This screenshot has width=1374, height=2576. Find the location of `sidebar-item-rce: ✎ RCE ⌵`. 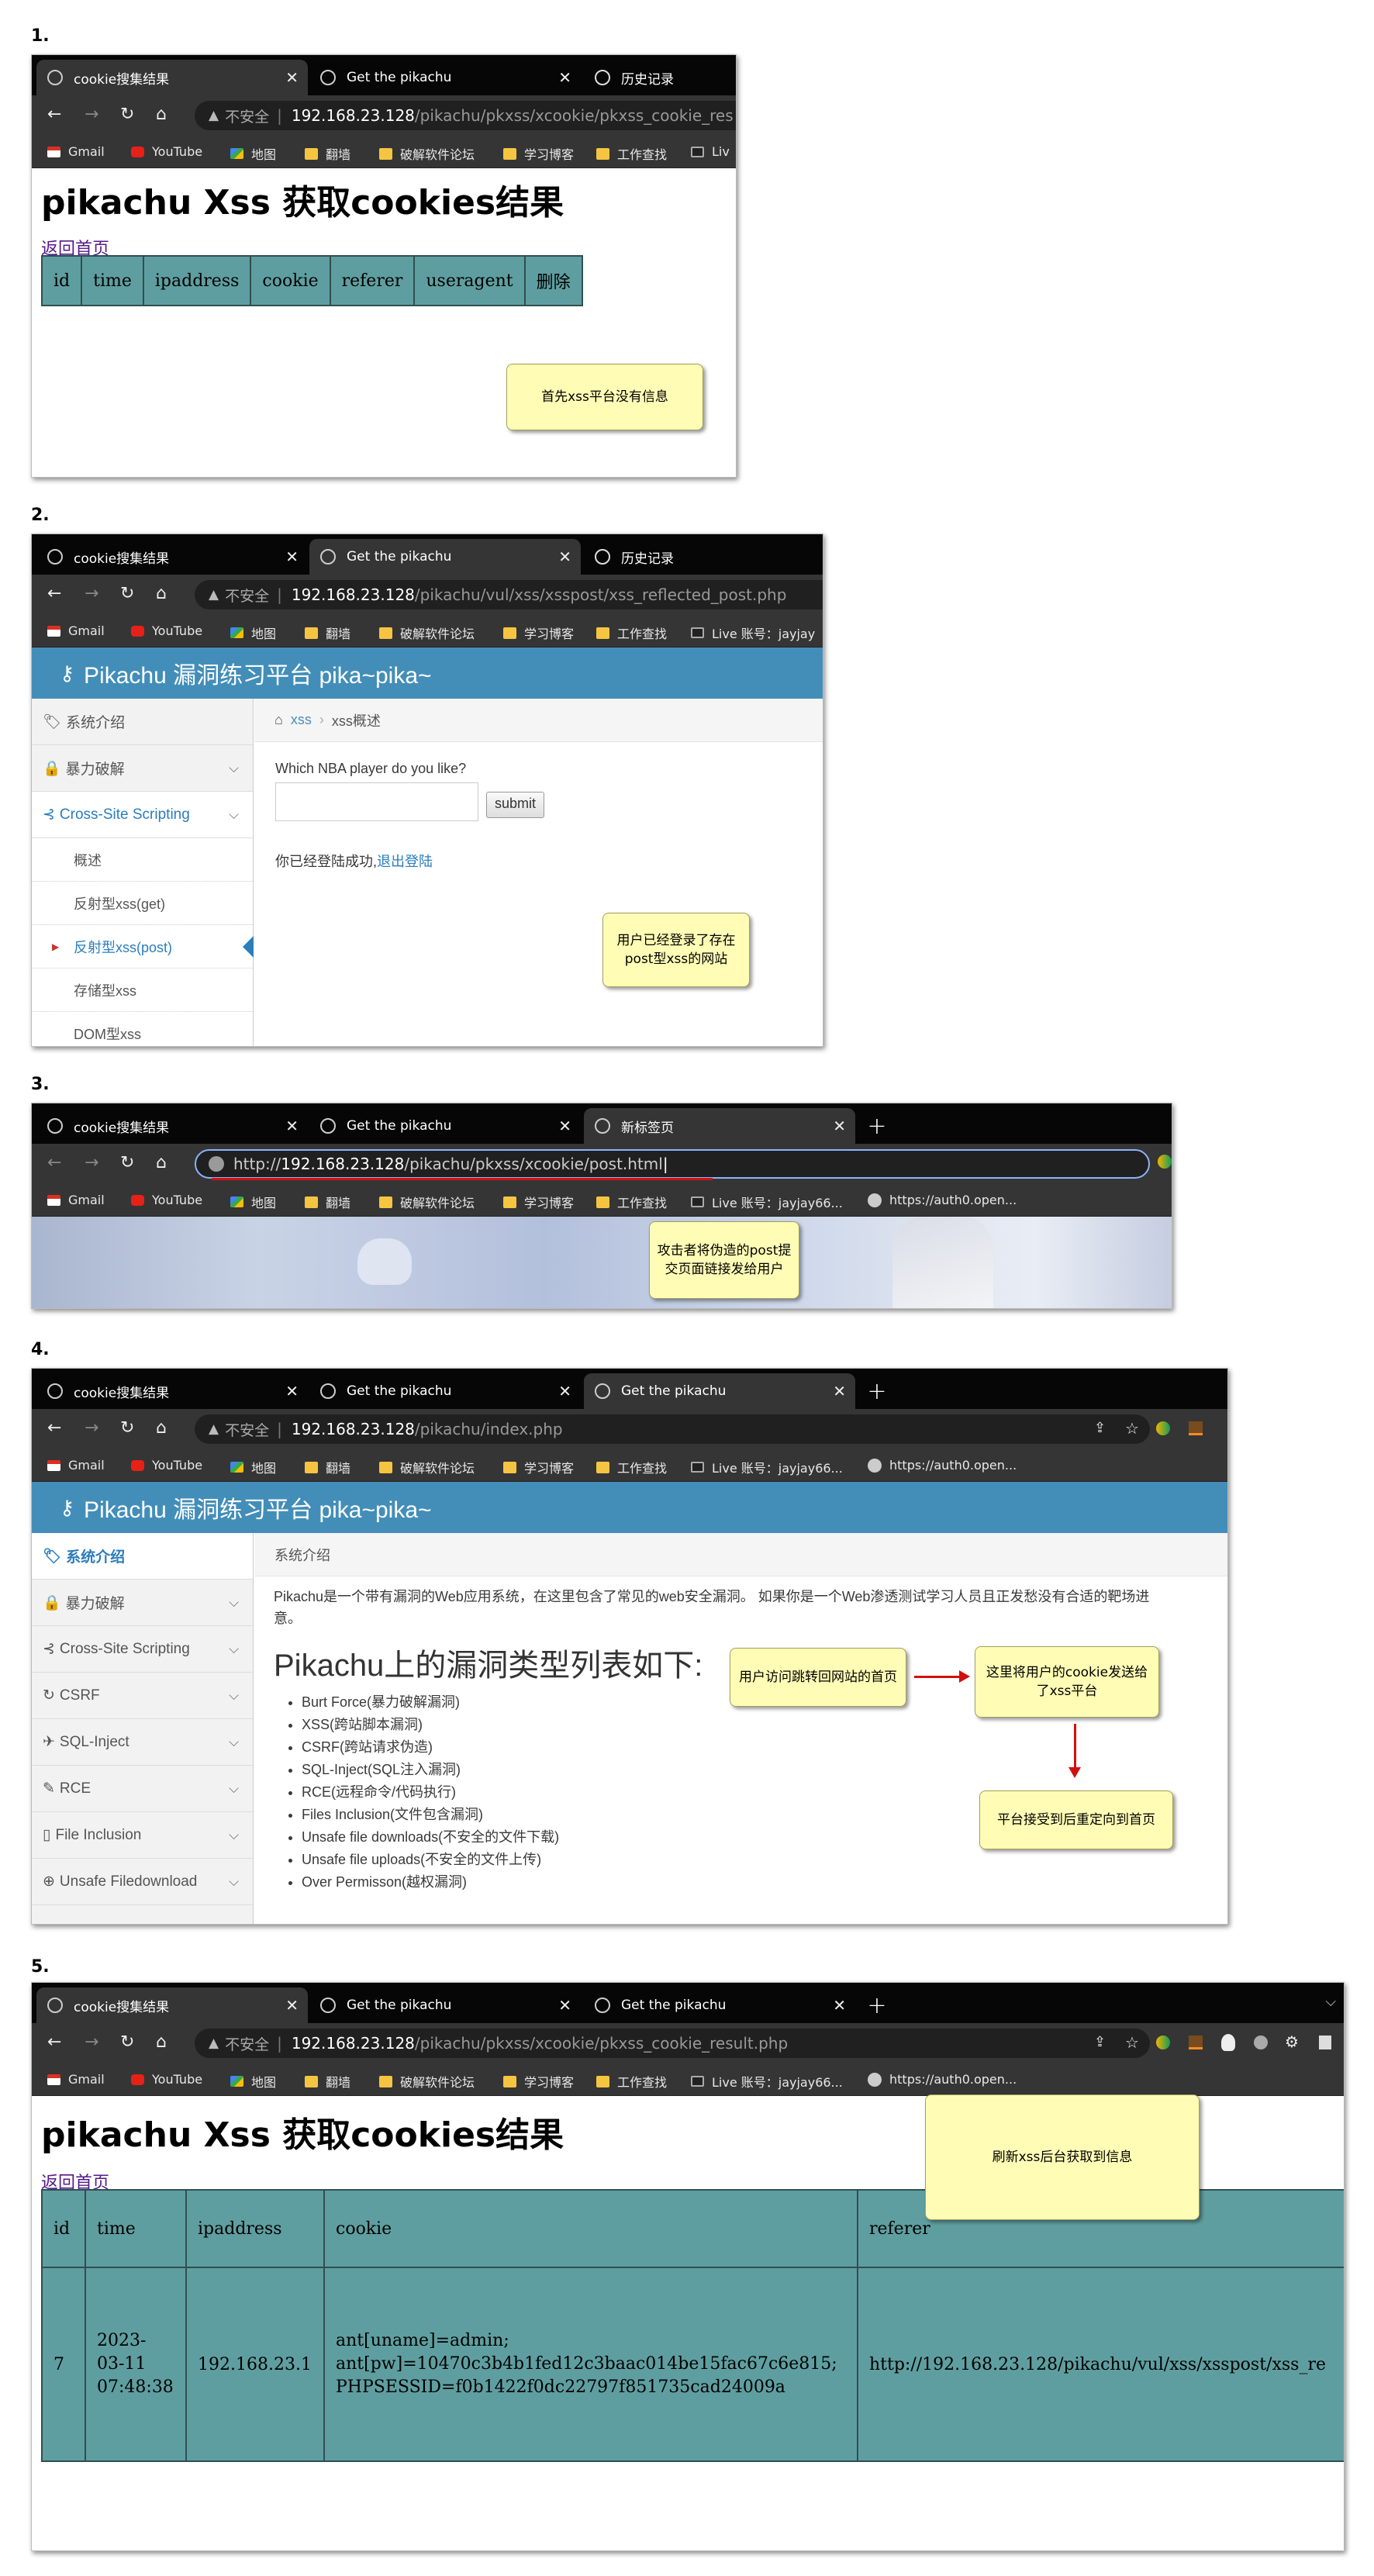

sidebar-item-rce: ✎ RCE ⌵ is located at coordinates (142, 1789).